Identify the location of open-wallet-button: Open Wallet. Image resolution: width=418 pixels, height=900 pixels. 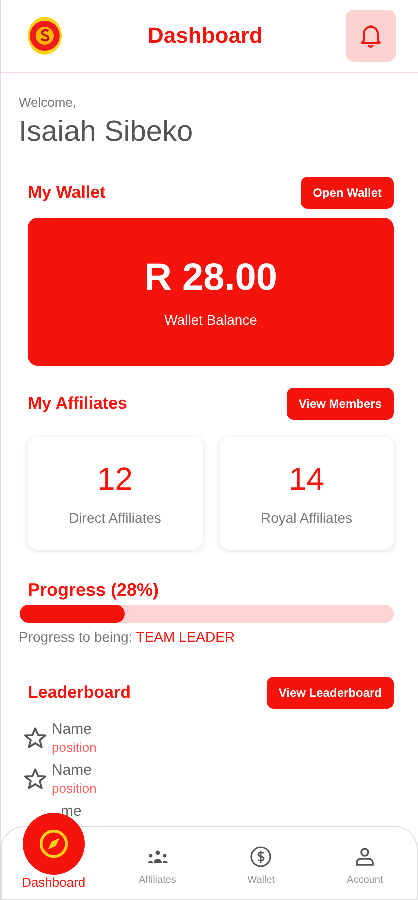
(347, 193).